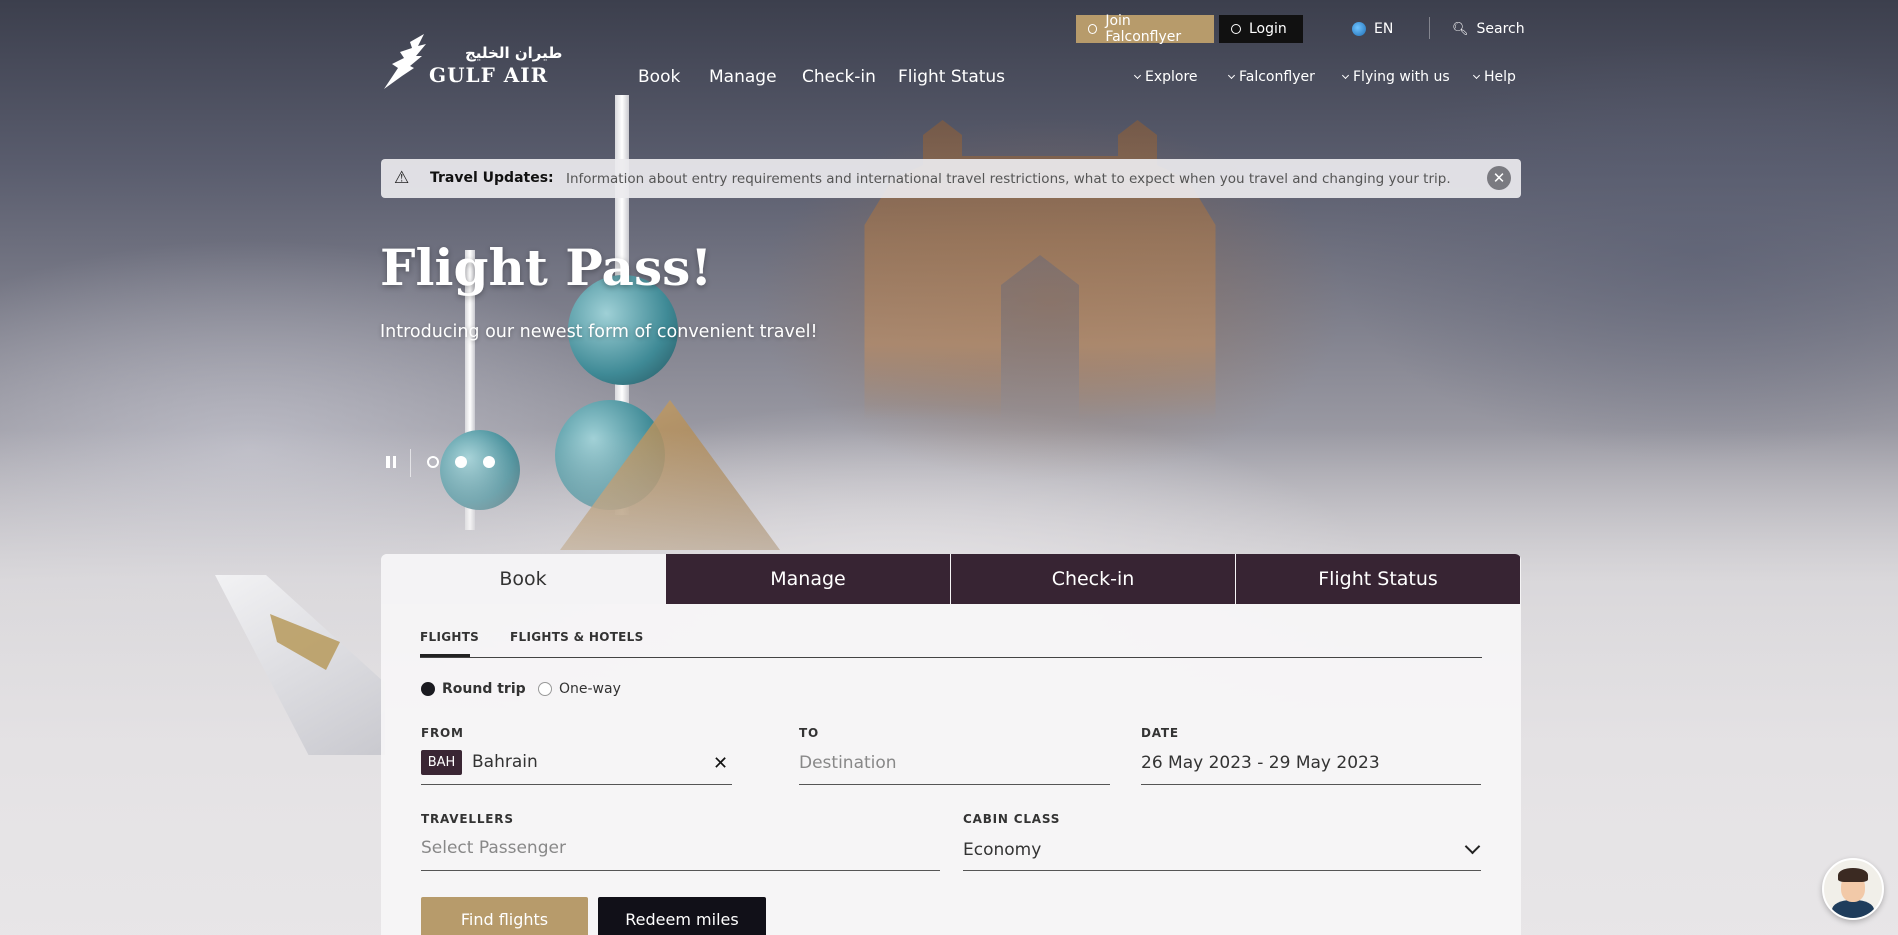 The image size is (1898, 935). Describe the element at coordinates (492, 178) in the screenshot. I see `travel-updates-label: Travel Updates:` at that location.